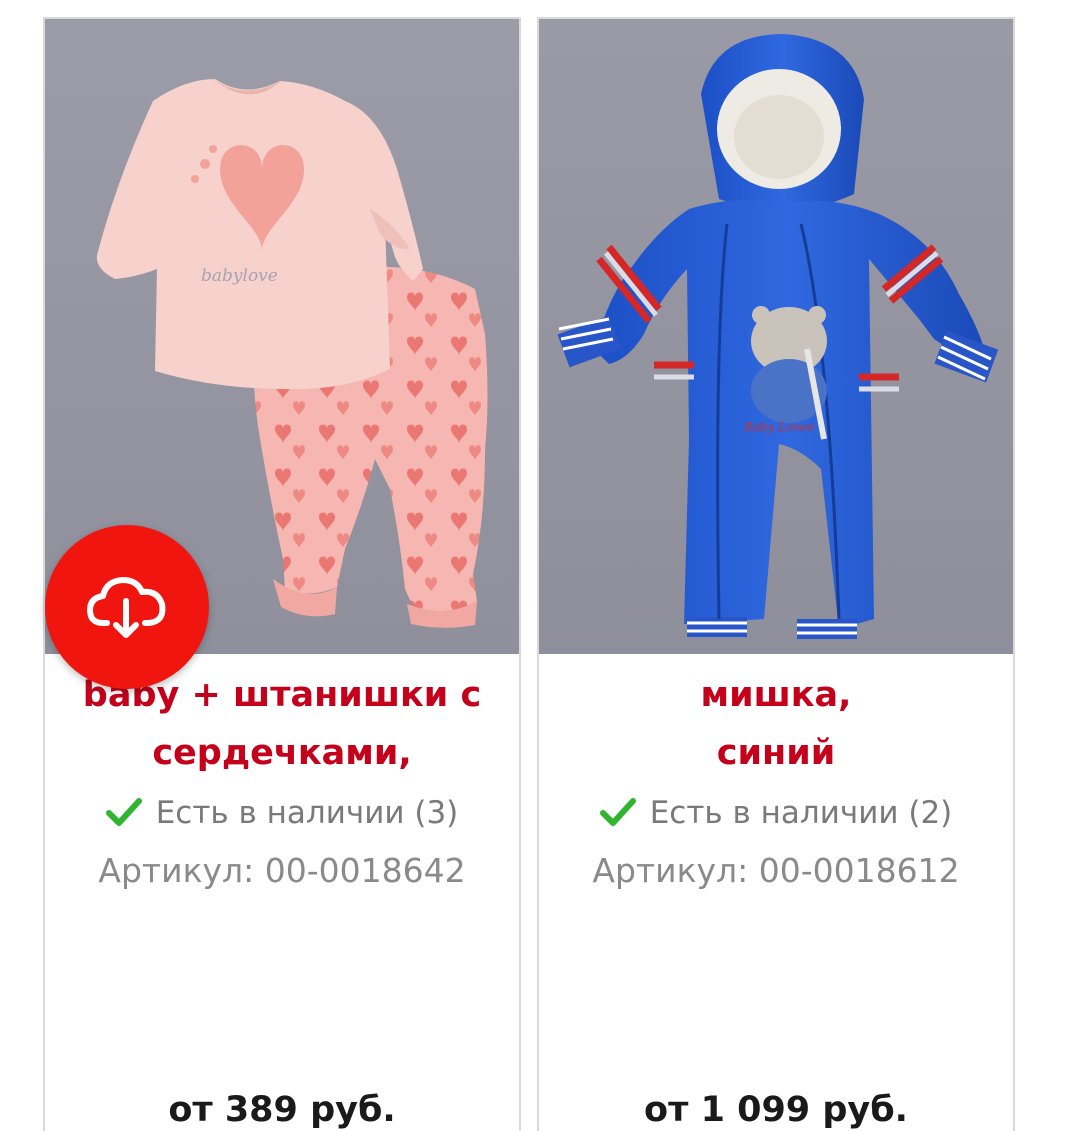  Describe the element at coordinates (778, 427) in the screenshot. I see `product-print-text: Baby Lovee` at that location.